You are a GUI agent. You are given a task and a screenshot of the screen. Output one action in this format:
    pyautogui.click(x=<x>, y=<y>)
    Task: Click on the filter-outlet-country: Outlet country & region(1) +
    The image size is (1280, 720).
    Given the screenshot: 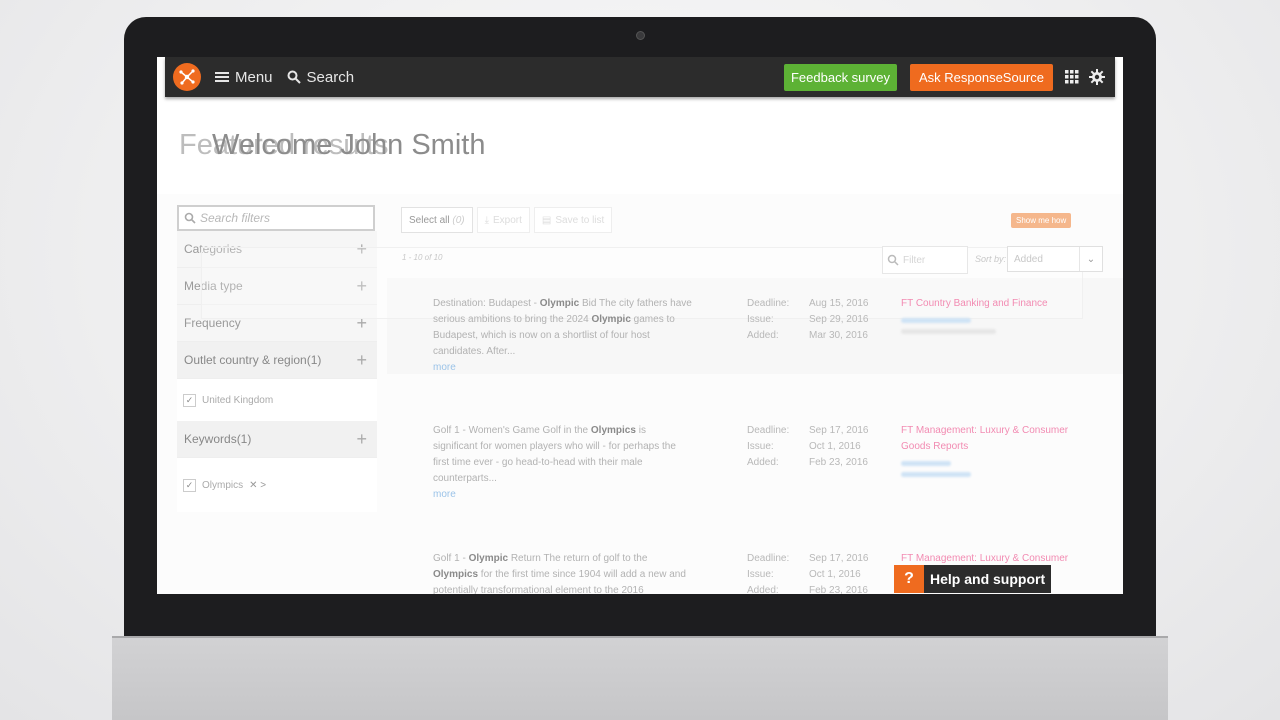 What is the action you would take?
    pyautogui.click(x=277, y=360)
    